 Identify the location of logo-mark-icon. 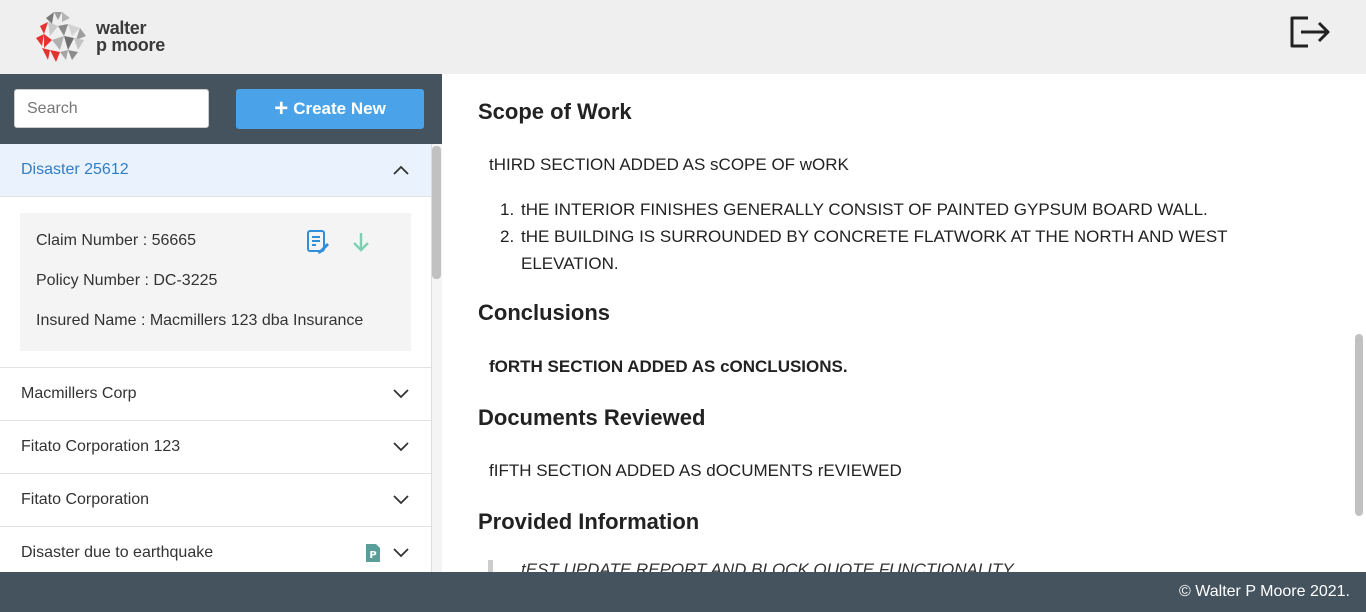
(61, 37).